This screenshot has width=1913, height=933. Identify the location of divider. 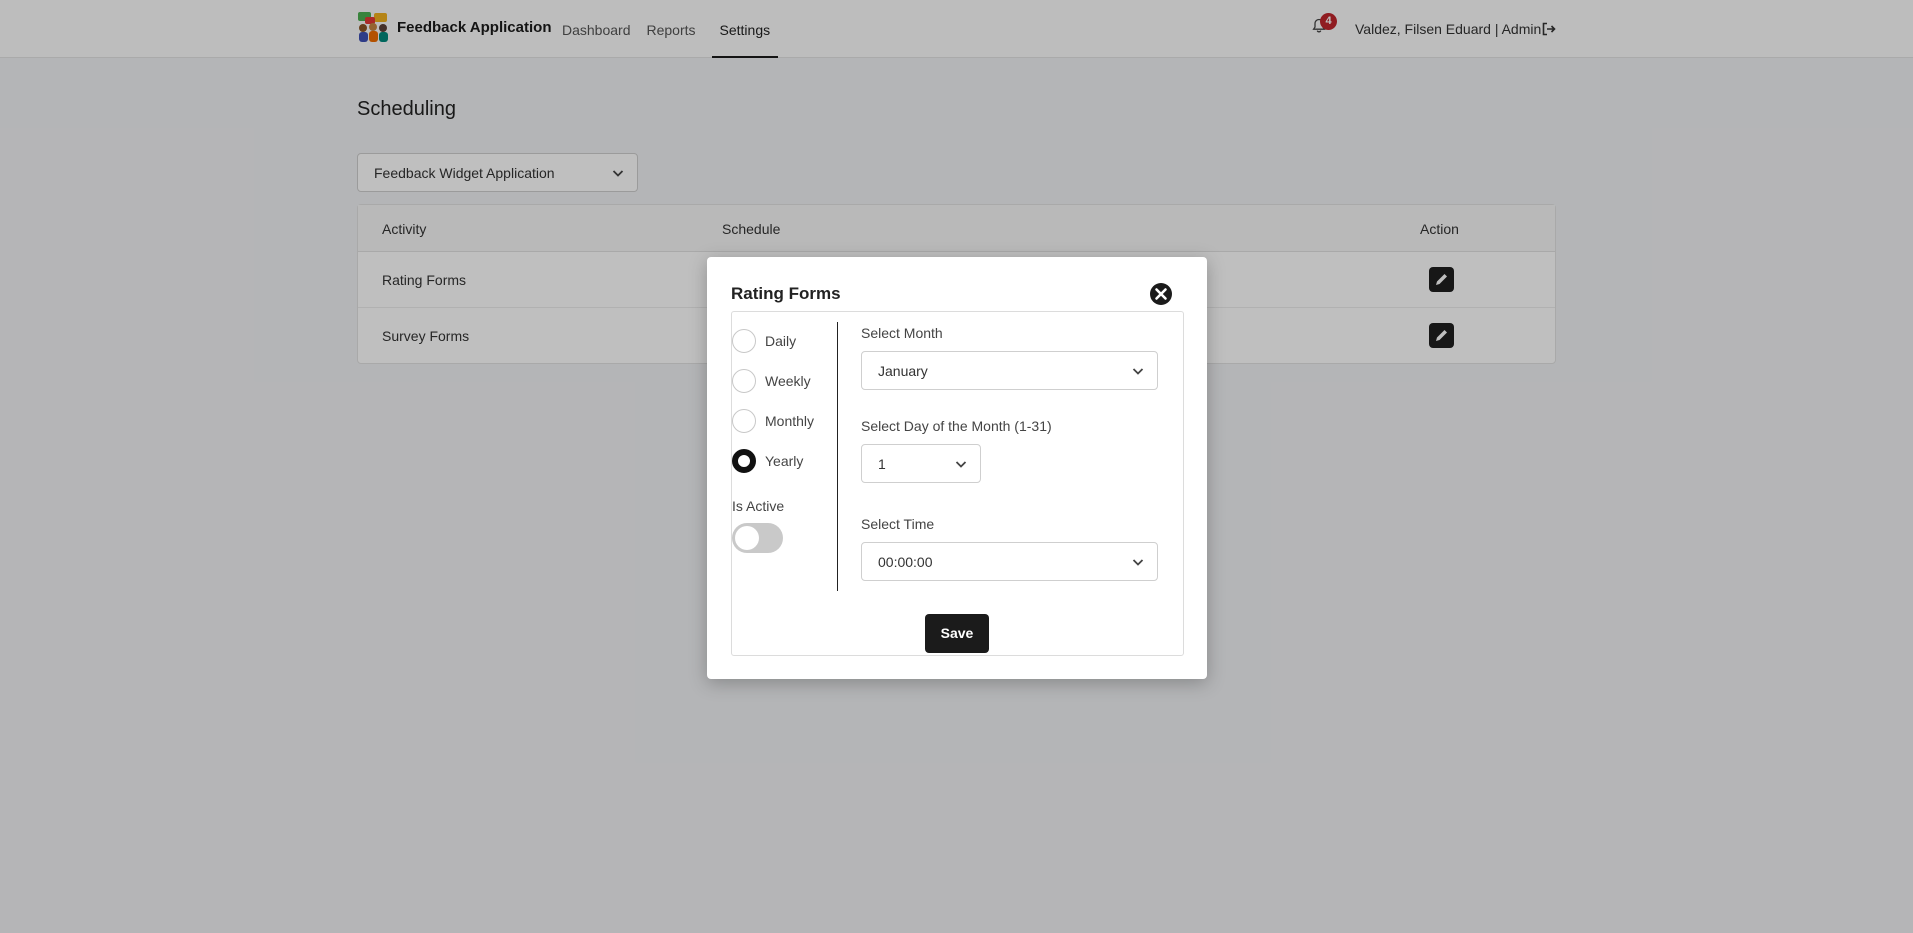
(837, 456).